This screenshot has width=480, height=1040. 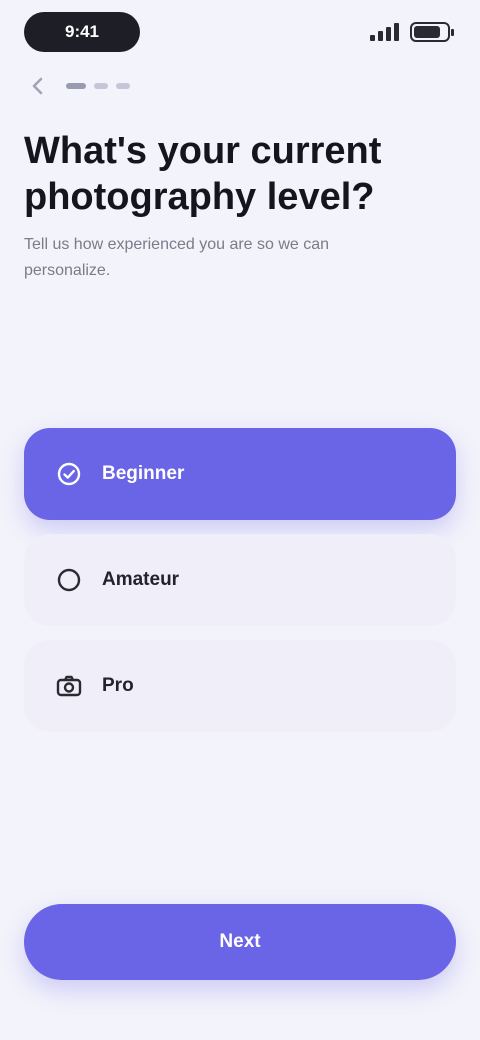 What do you see at coordinates (240, 474) in the screenshot?
I see `option-beginner: Beginner` at bounding box center [240, 474].